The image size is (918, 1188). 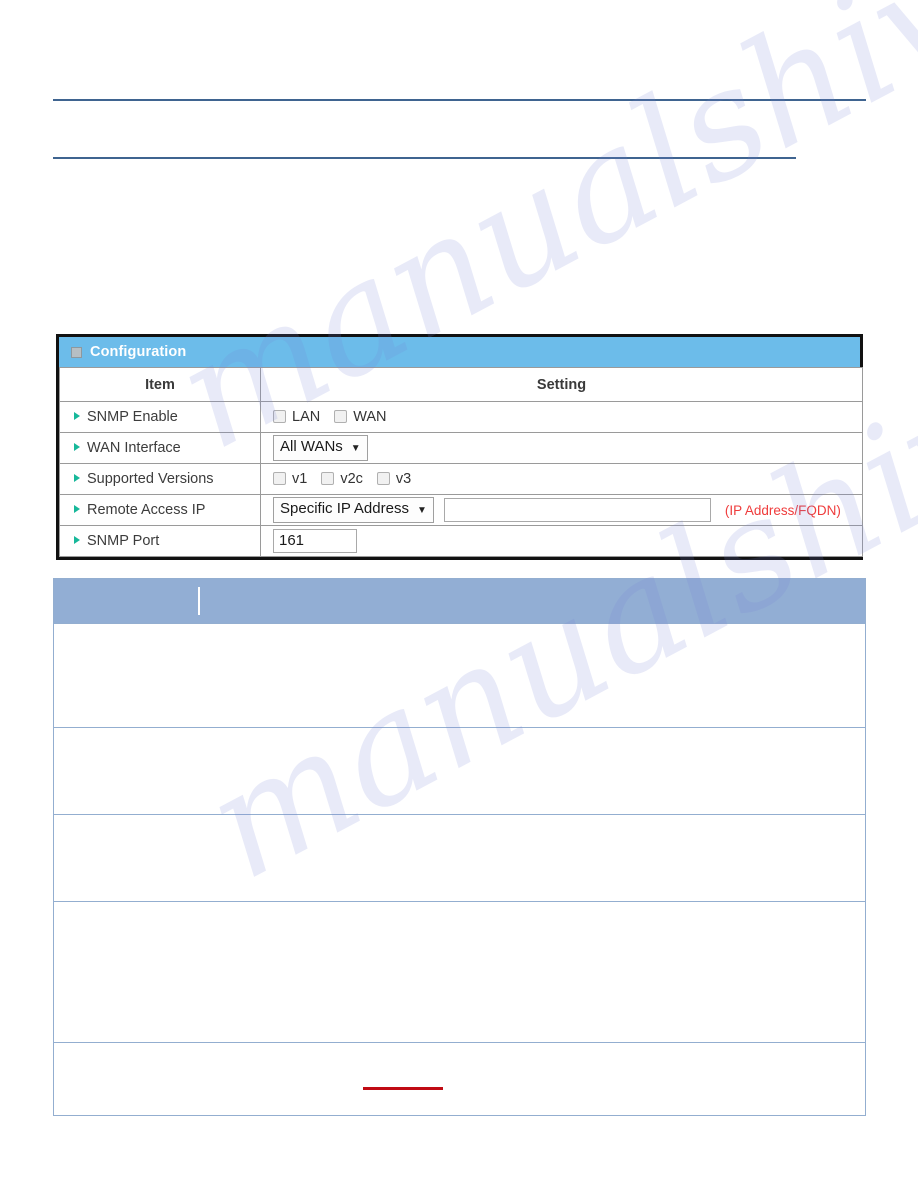 I want to click on remote-access-ip-select: Specific IP Address ▼, so click(x=353, y=510).